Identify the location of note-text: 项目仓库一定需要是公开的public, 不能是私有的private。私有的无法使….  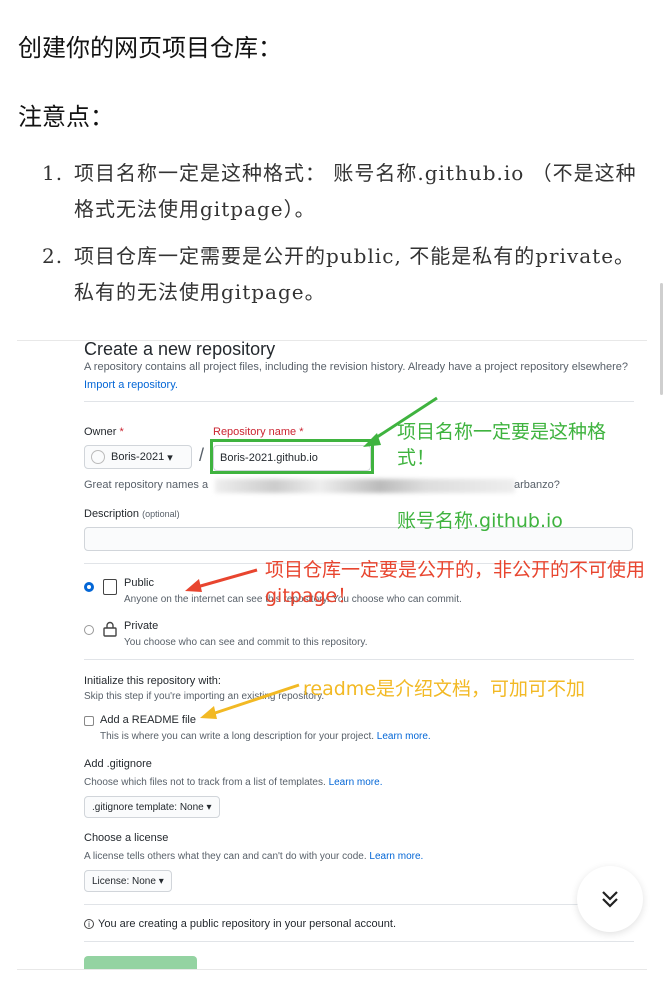
(355, 274).